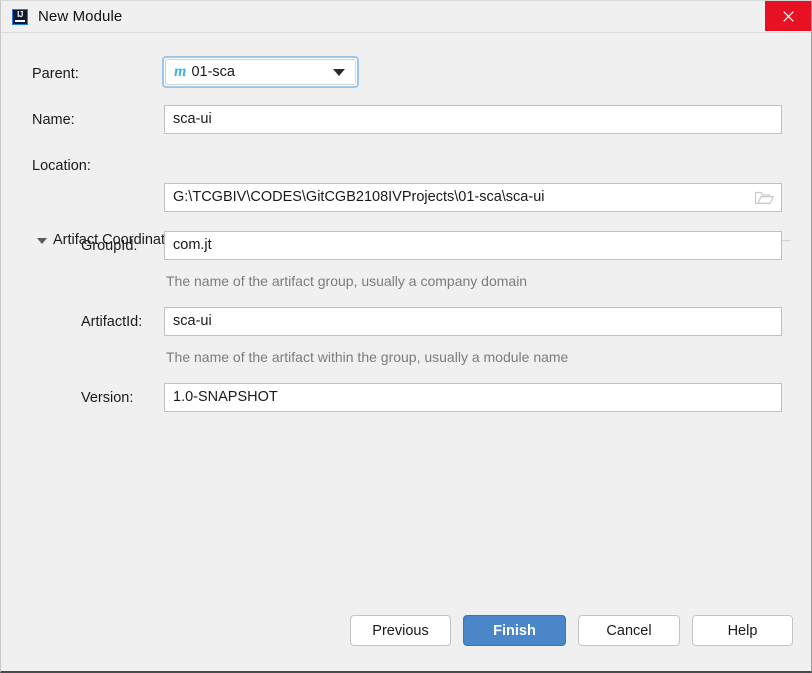  Describe the element at coordinates (109, 246) in the screenshot. I see `groupid-label: GroupId:` at that location.